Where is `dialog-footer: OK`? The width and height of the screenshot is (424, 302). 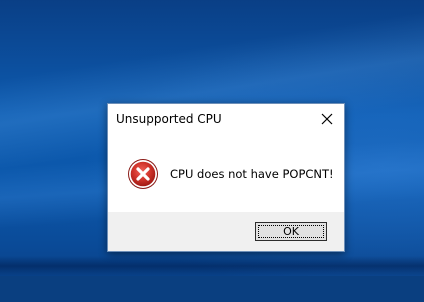
dialog-footer: OK is located at coordinates (226, 231).